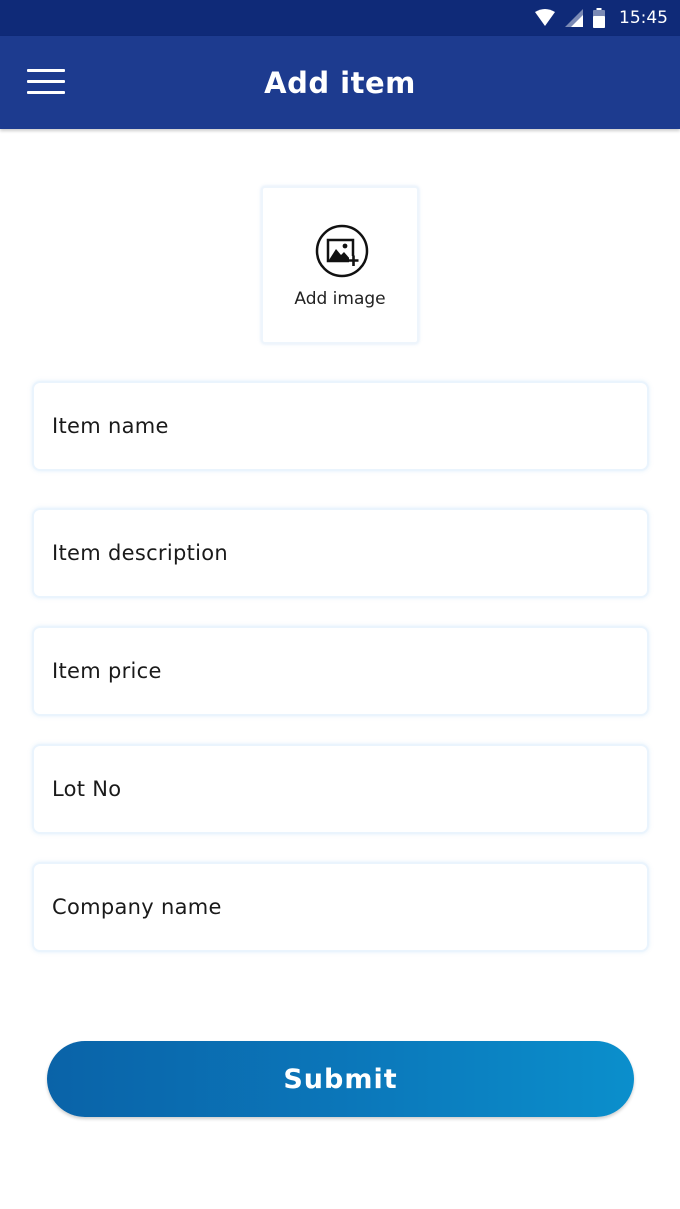 This screenshot has height=1209, width=680. Describe the element at coordinates (340, 553) in the screenshot. I see `item-description-field: Item description` at that location.